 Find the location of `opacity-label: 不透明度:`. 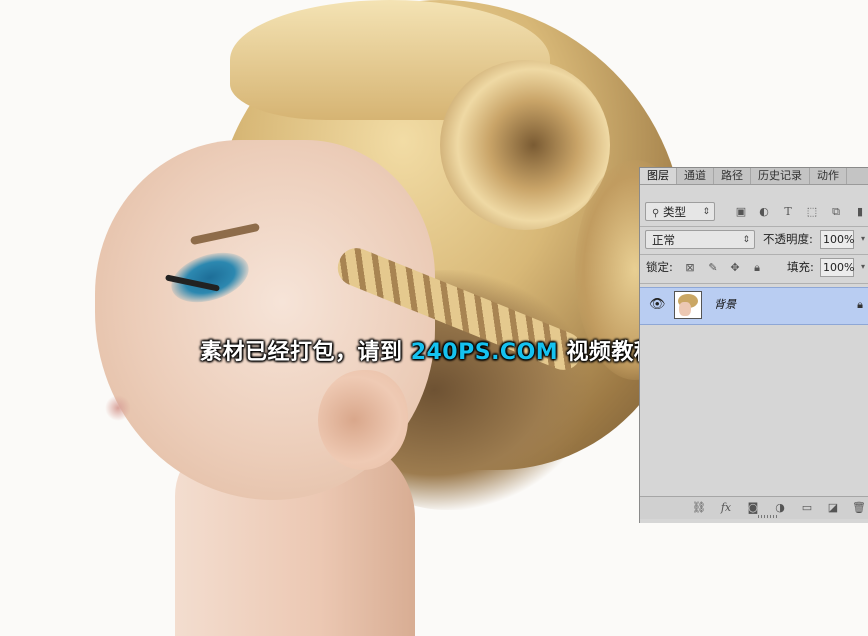

opacity-label: 不透明度: is located at coordinates (788, 239).